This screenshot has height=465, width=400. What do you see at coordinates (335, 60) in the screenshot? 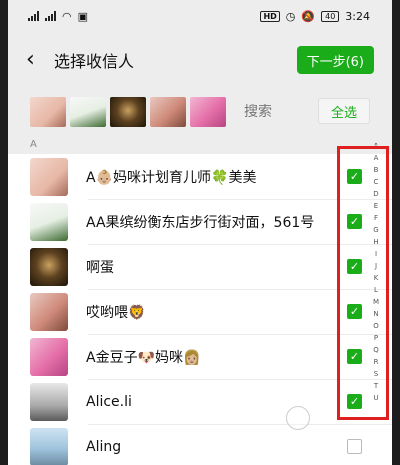
I see `next-step-button: 下一步(6)` at bounding box center [335, 60].